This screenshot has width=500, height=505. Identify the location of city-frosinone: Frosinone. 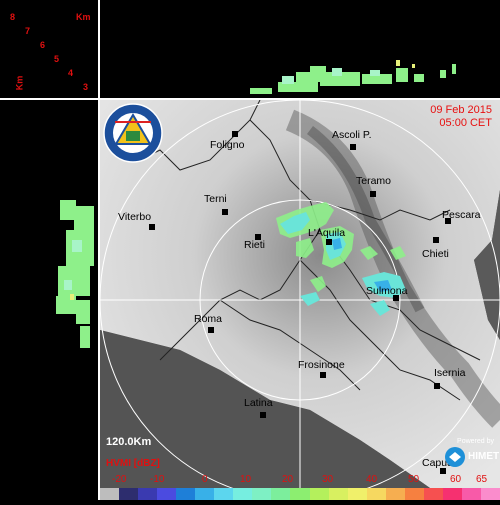
(321, 365).